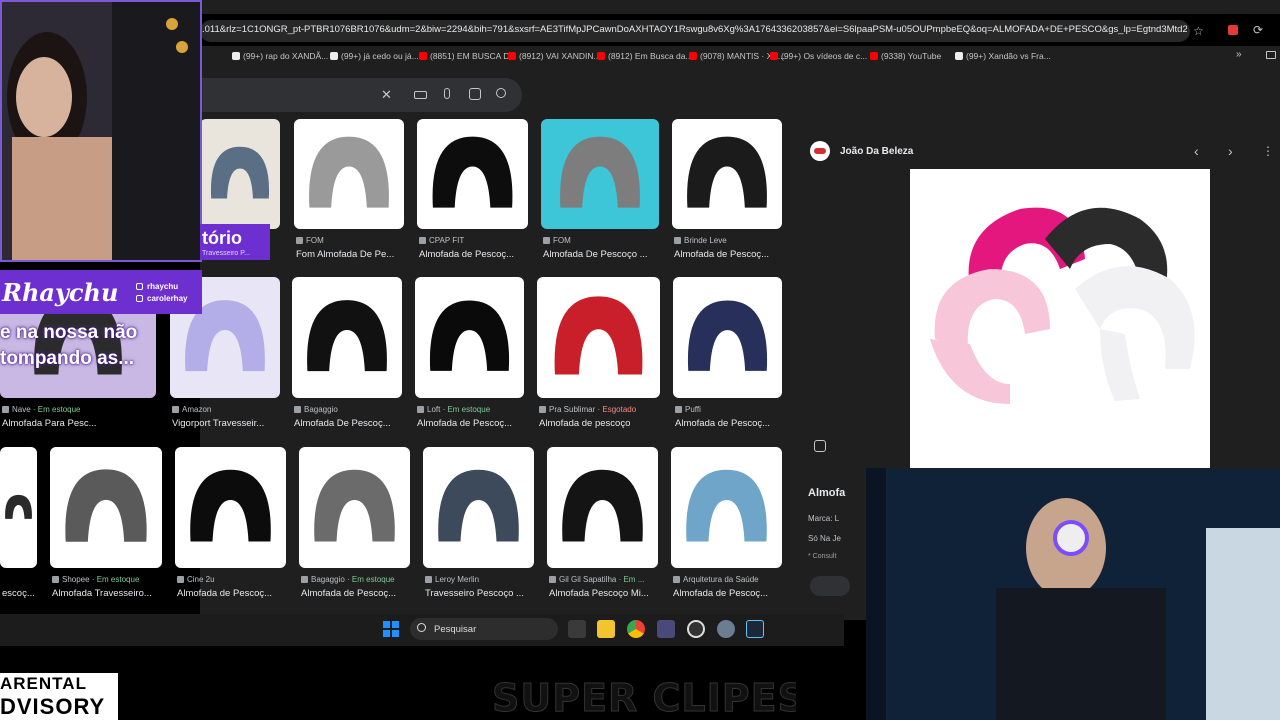  What do you see at coordinates (666, 629) in the screenshot?
I see `app-icon` at bounding box center [666, 629].